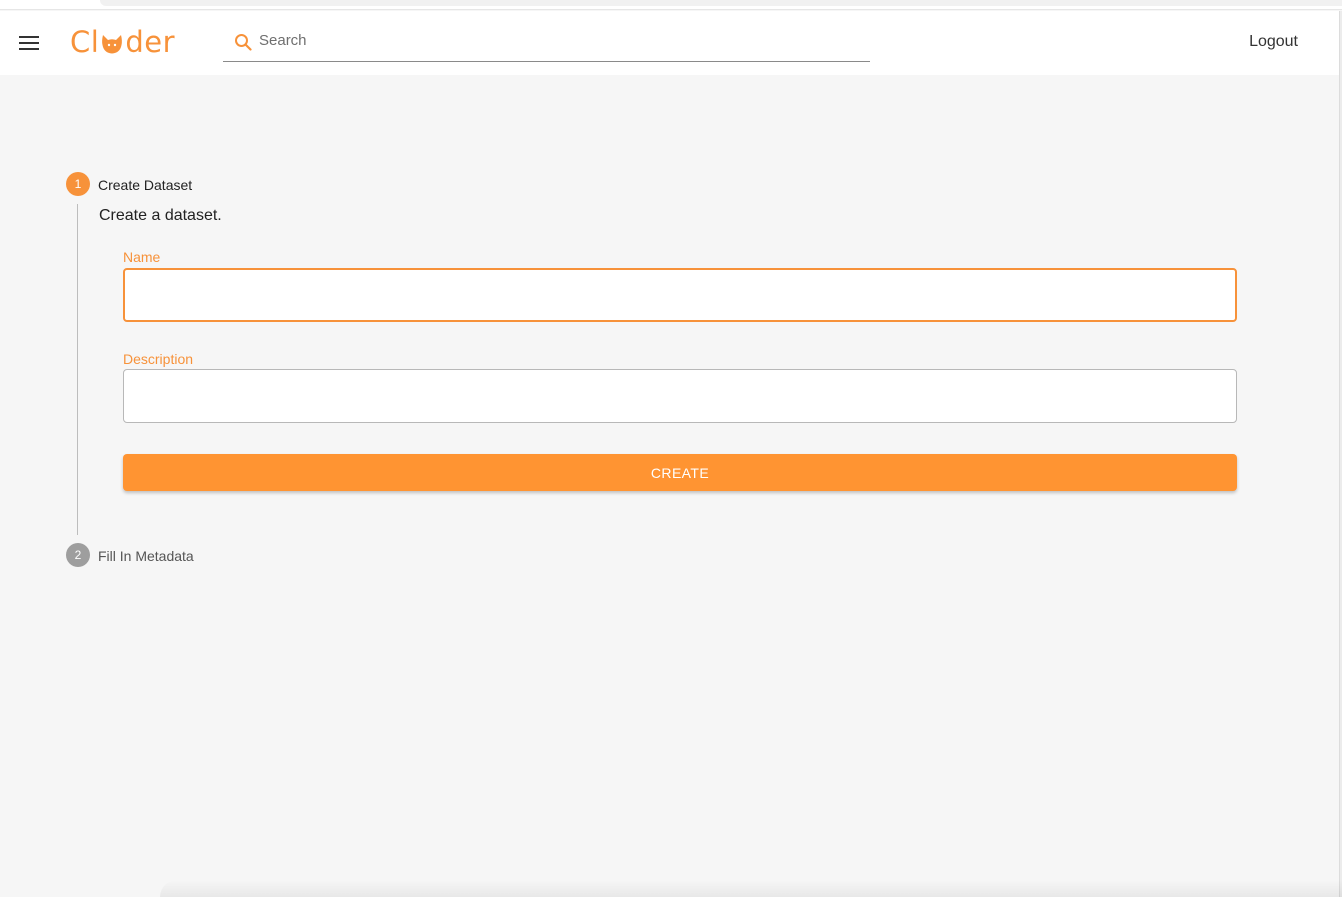 This screenshot has height=897, width=1342. Describe the element at coordinates (146, 556) in the screenshot. I see `step-2-label: Fill In Metadata` at that location.